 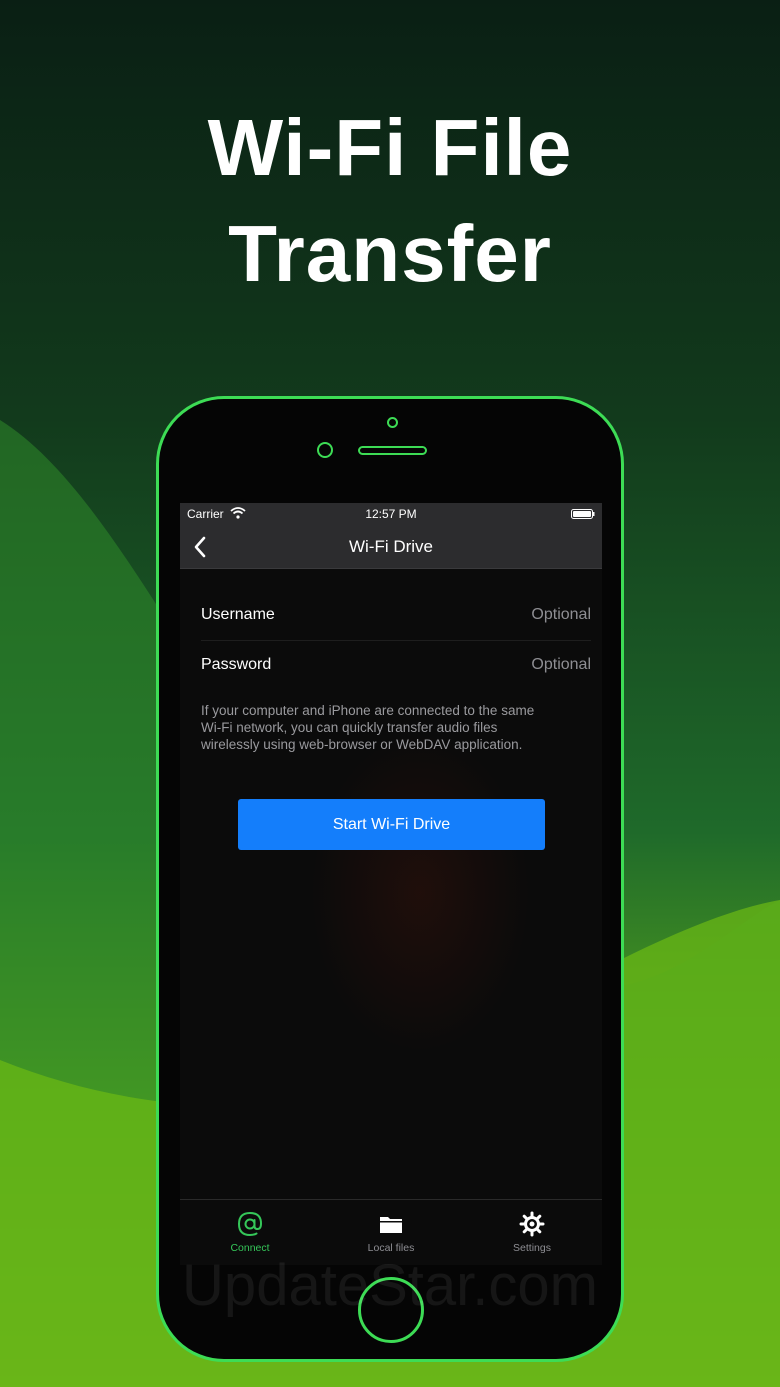 I want to click on password-row: Password, so click(x=396, y=664).